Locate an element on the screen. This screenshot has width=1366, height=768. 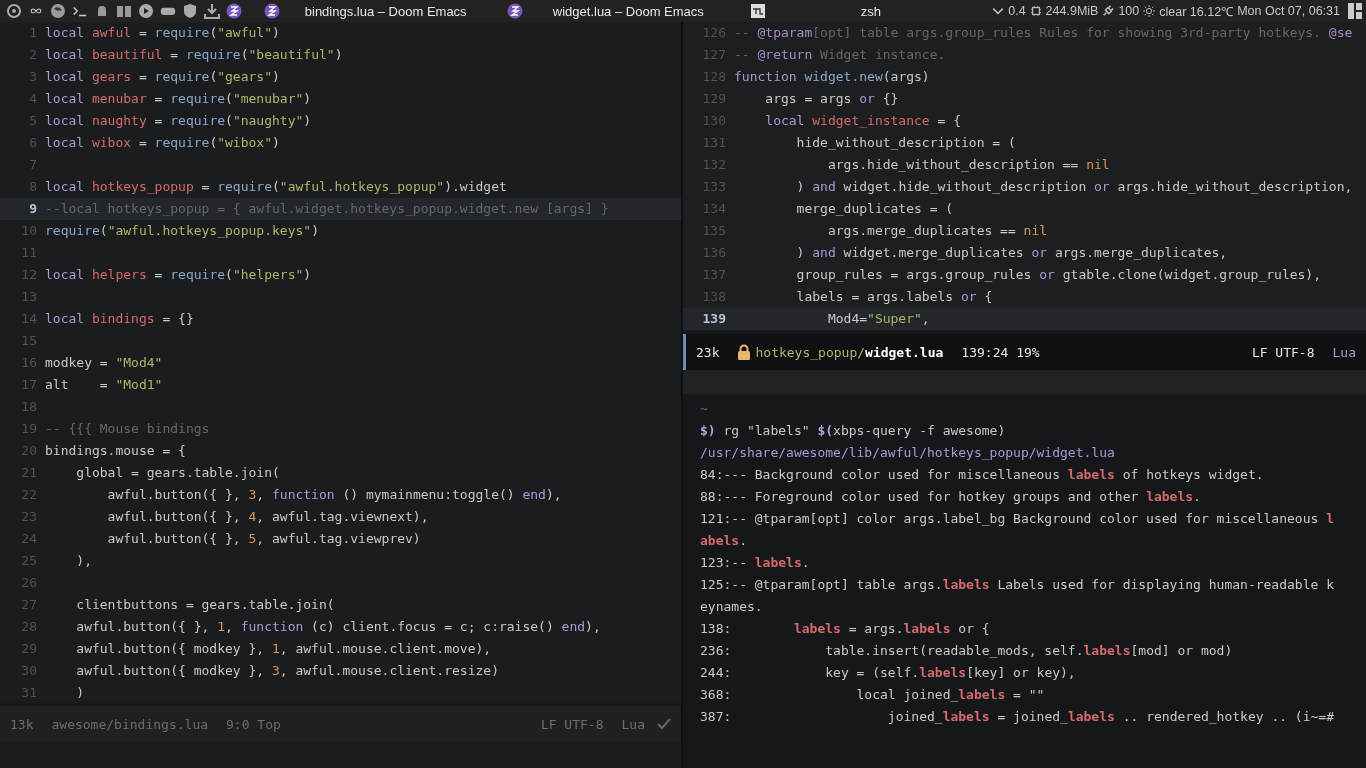
terminal-line: 236: table.insert(readable_mods, self.labels[mod] or mod) is located at coordinates (966, 650).